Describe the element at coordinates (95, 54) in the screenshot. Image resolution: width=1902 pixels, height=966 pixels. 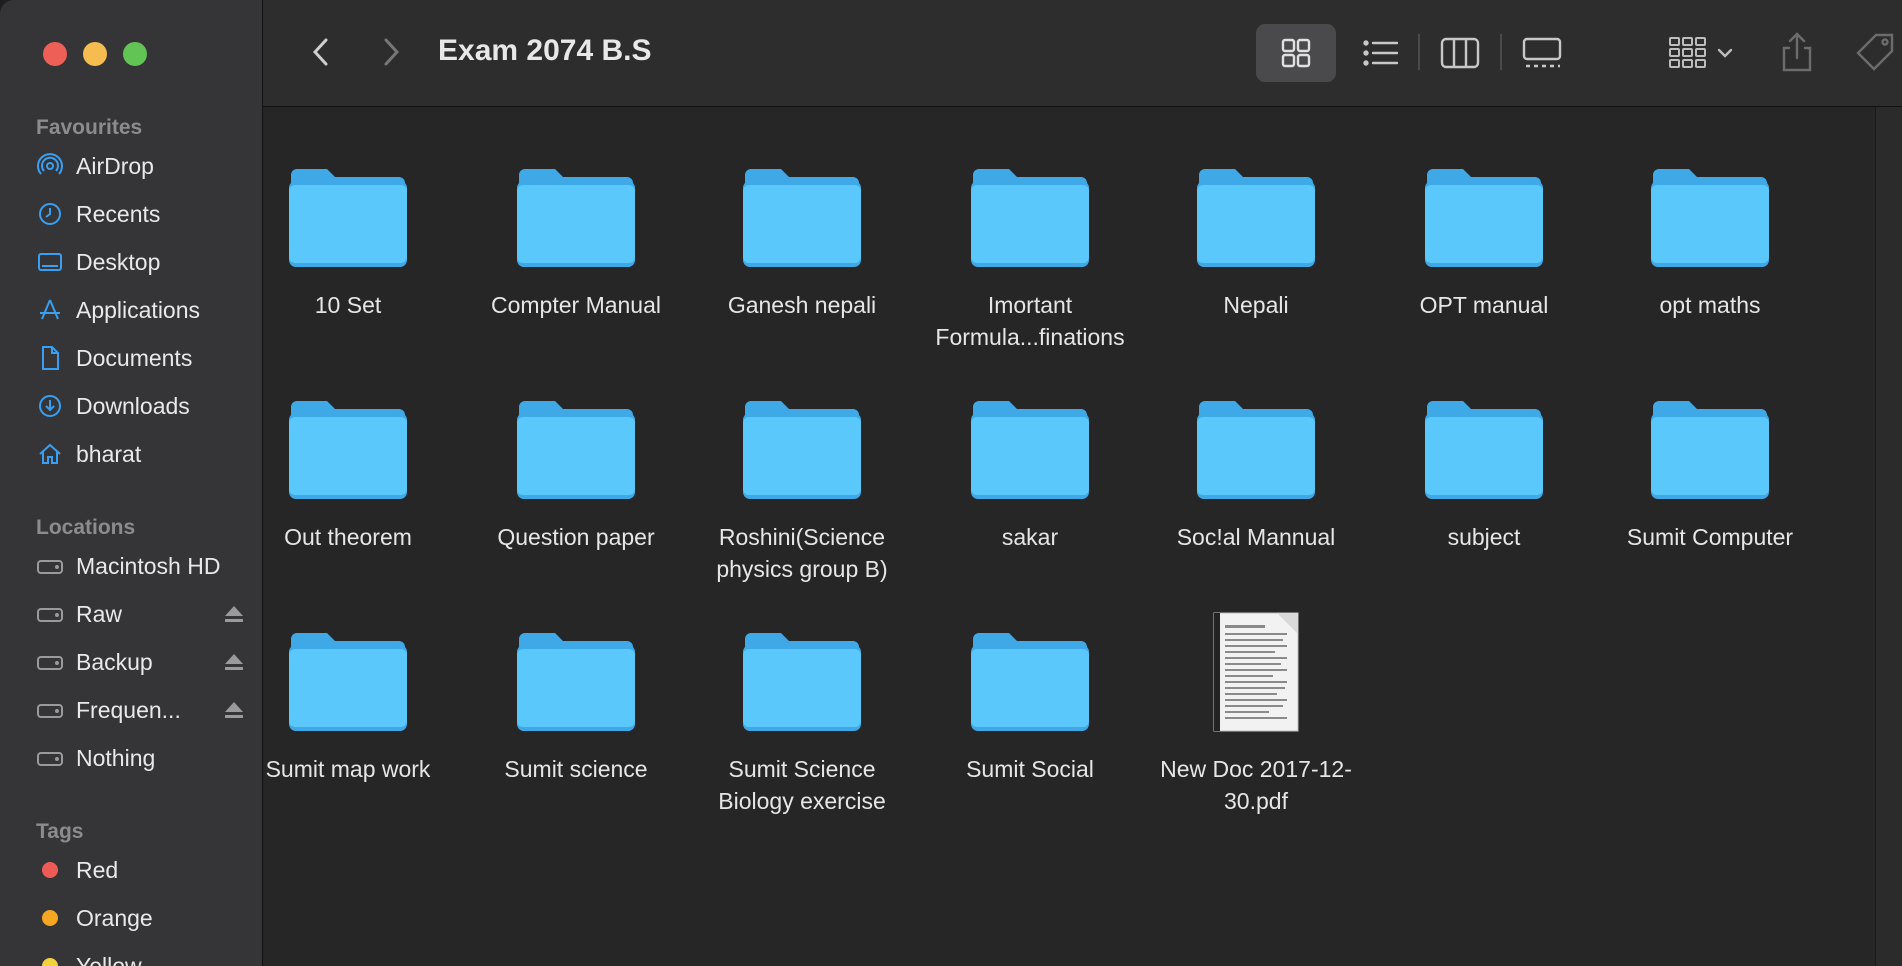
I see `minimize-button` at that location.